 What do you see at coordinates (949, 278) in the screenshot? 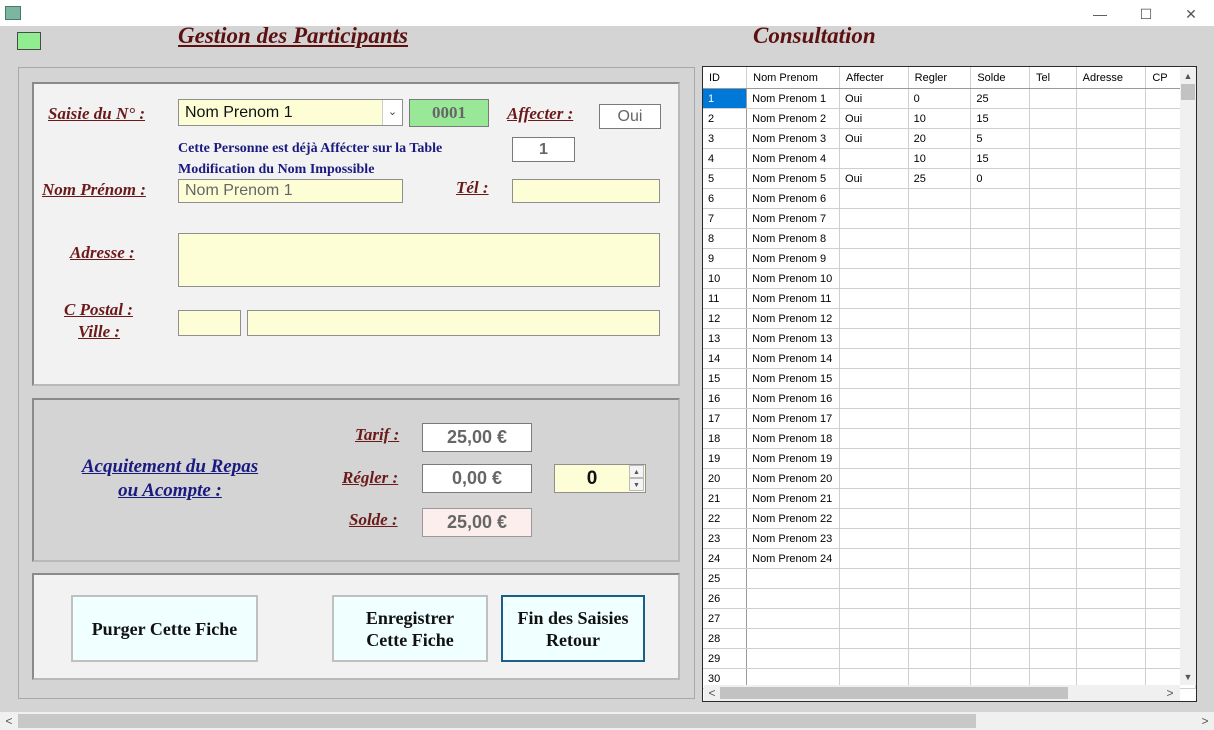
I see `table-row: 10 Nom Prenom 10` at bounding box center [949, 278].